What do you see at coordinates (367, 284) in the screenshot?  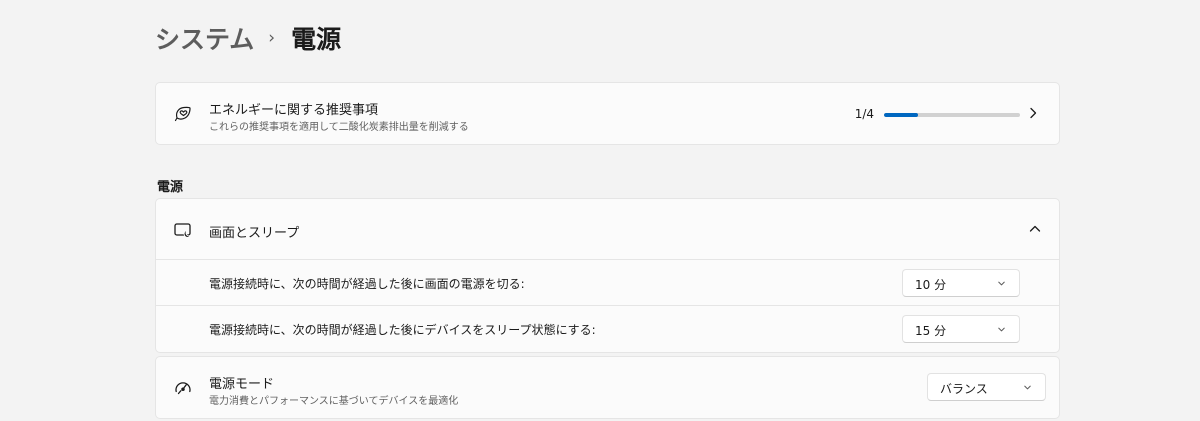 I see `screen-off-label: 電源接続時に、次の時間が経過した後に画面の電源を切る:` at bounding box center [367, 284].